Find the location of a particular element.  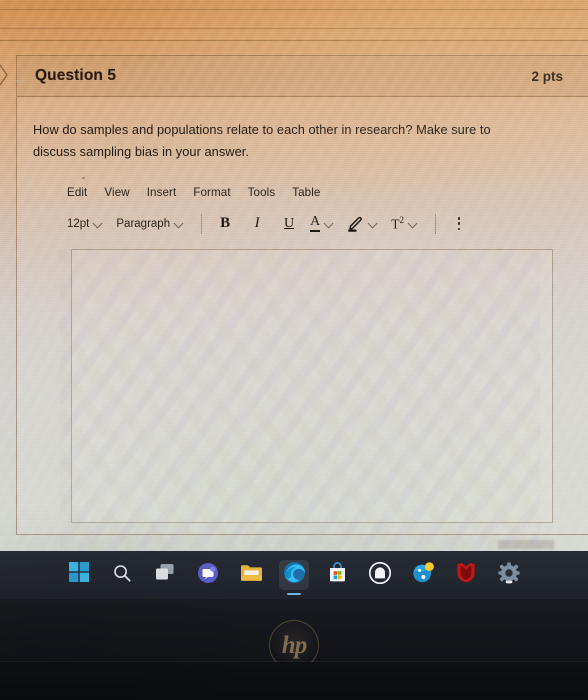

windows-logo-icon is located at coordinates (79, 575).